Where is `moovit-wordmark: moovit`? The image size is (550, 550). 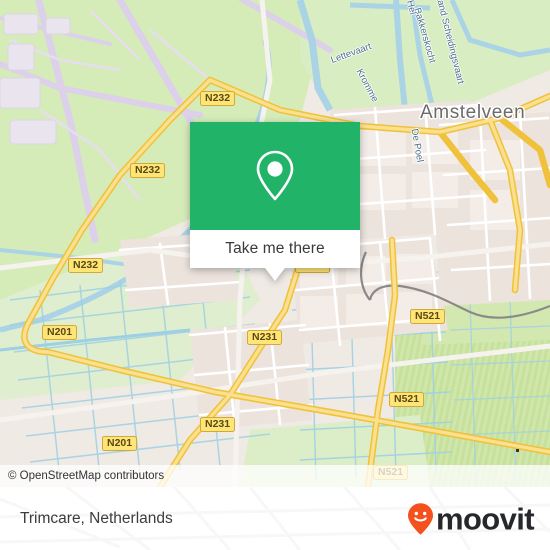 moovit-wordmark: moovit is located at coordinates (485, 518).